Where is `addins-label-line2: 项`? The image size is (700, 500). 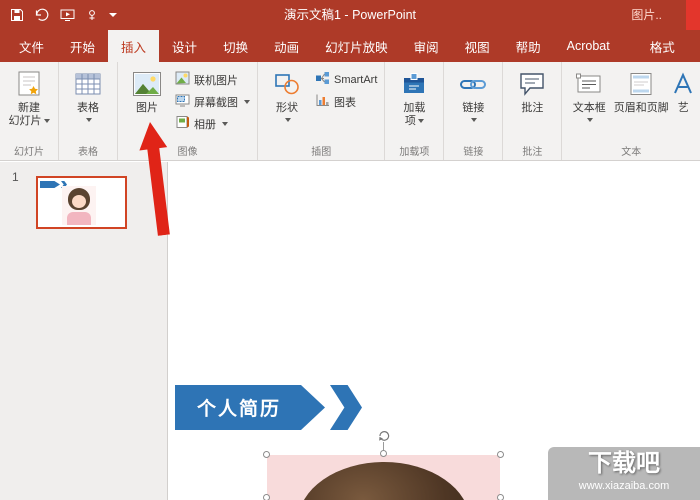
addins-label-line2: 项 is located at coordinates (414, 121).